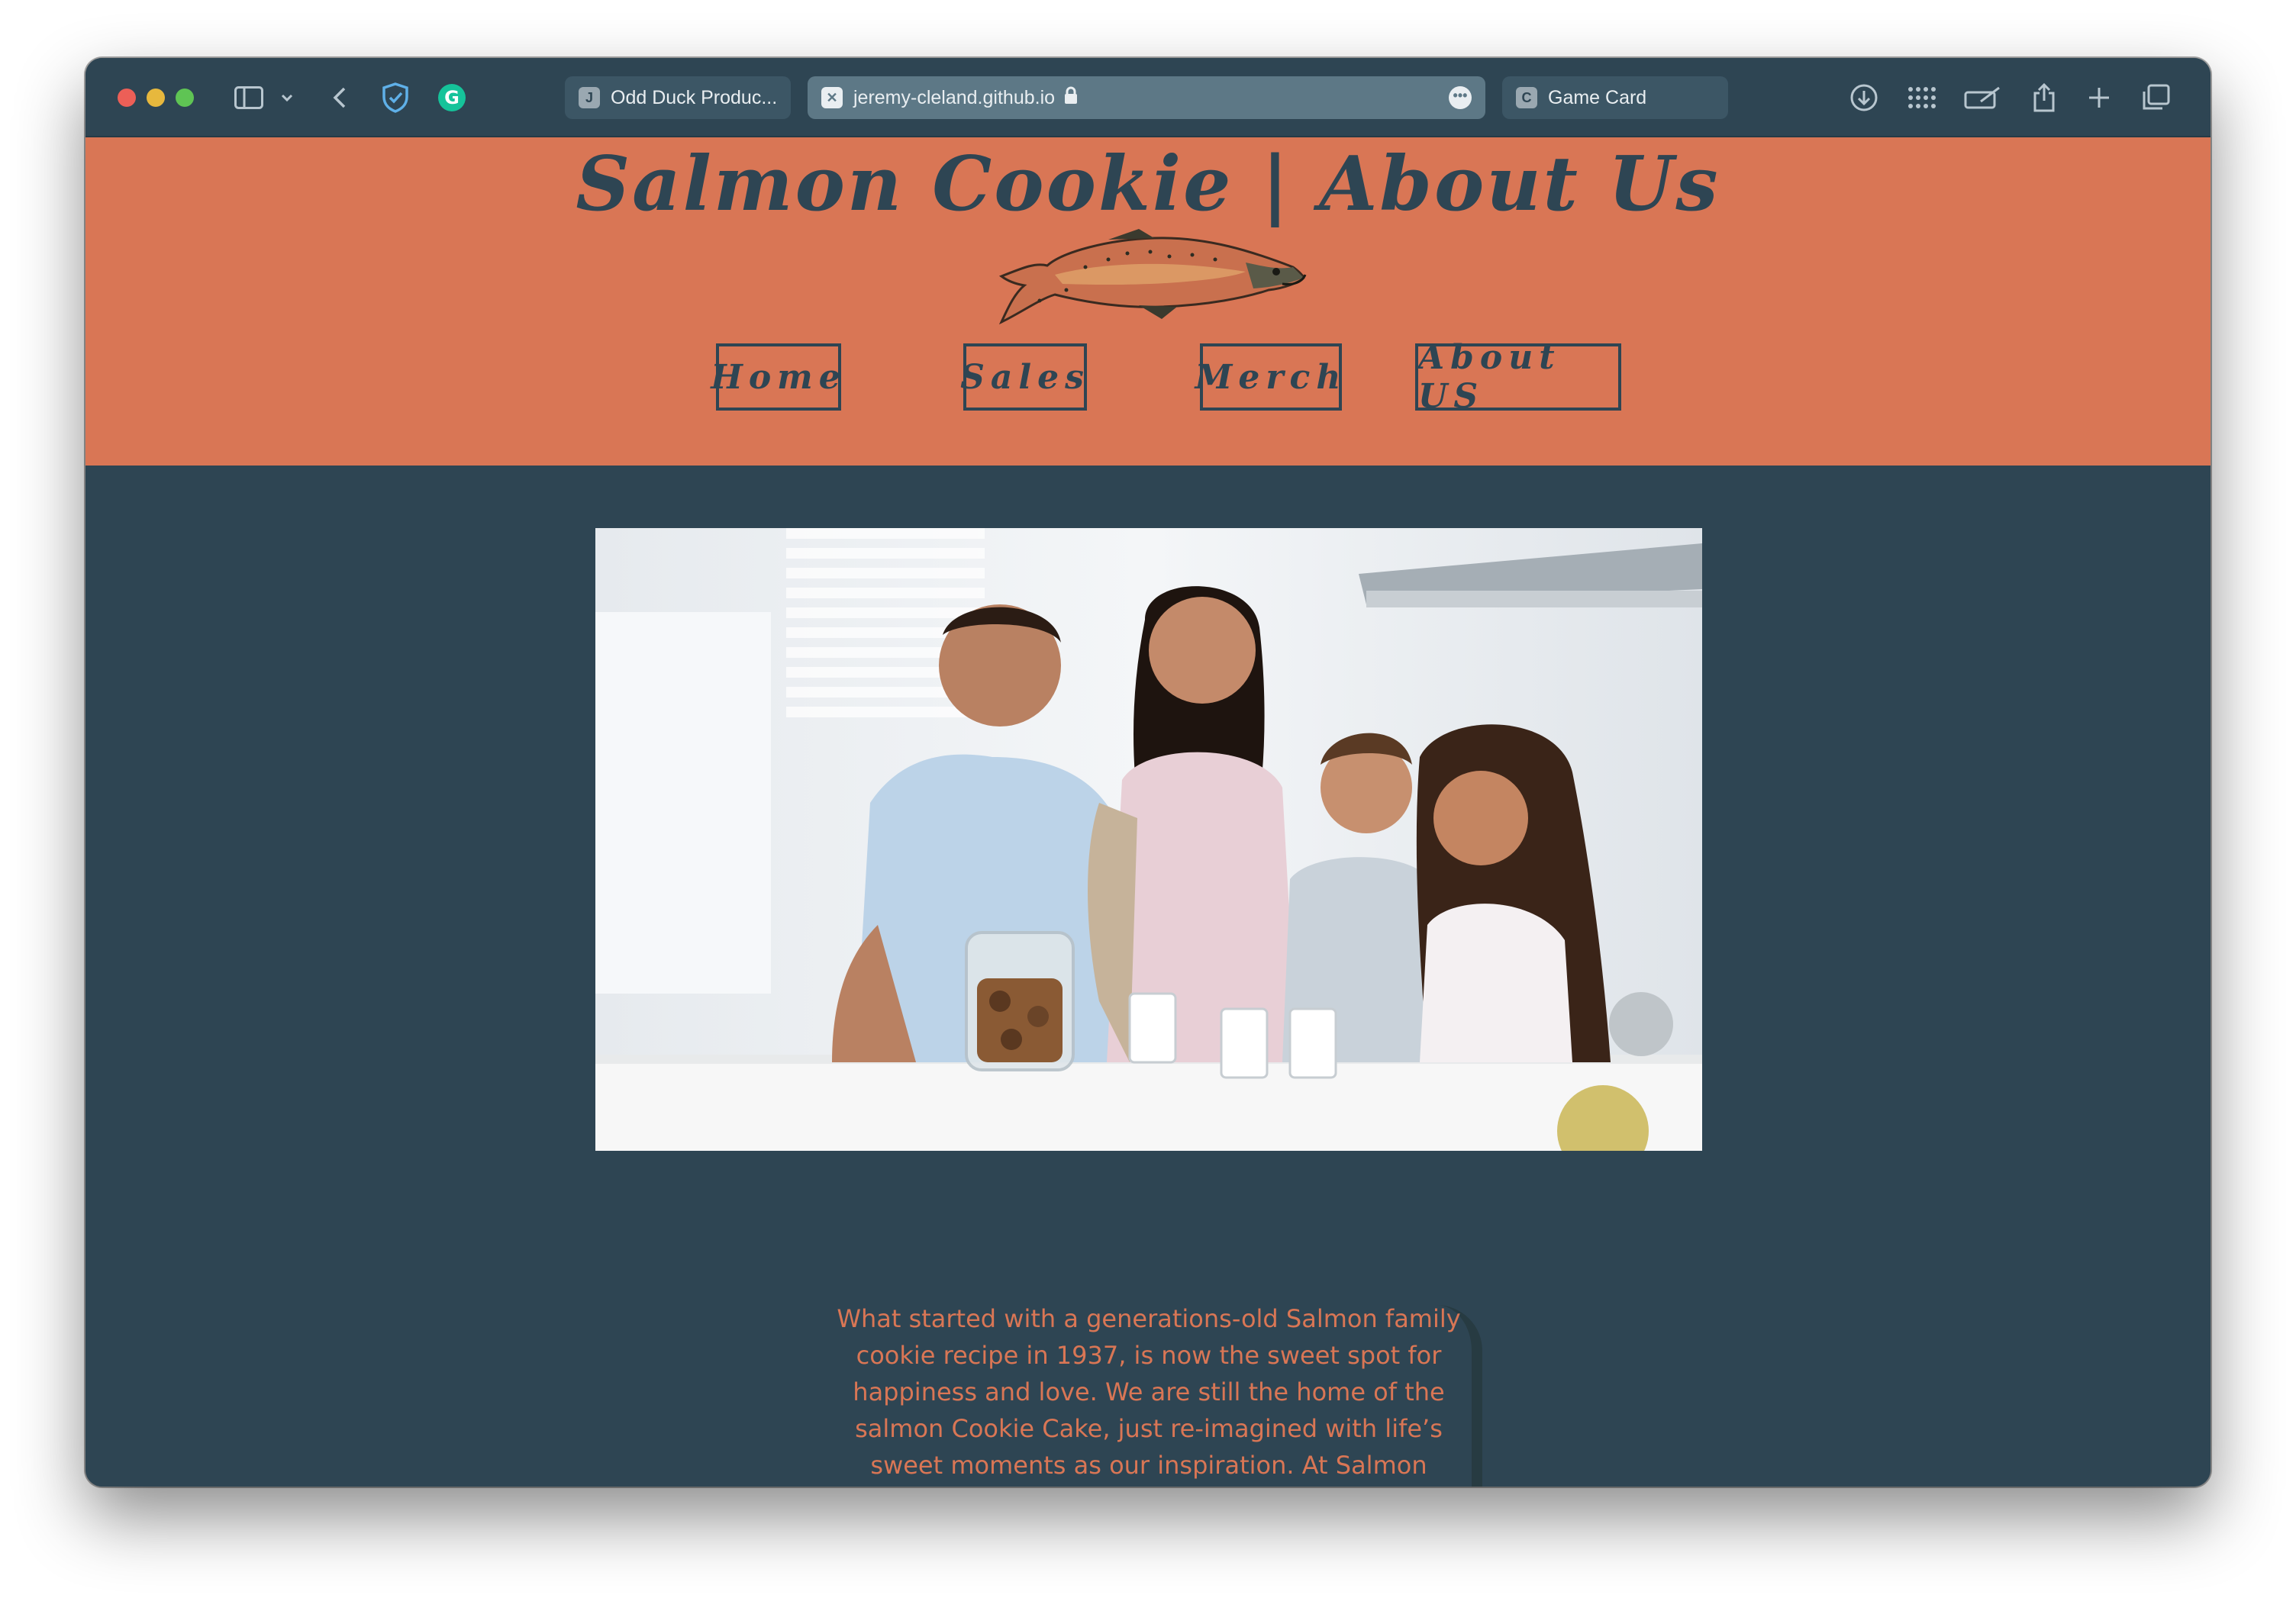 The image size is (2296, 1598). What do you see at coordinates (395, 97) in the screenshot?
I see `shield-icon` at bounding box center [395, 97].